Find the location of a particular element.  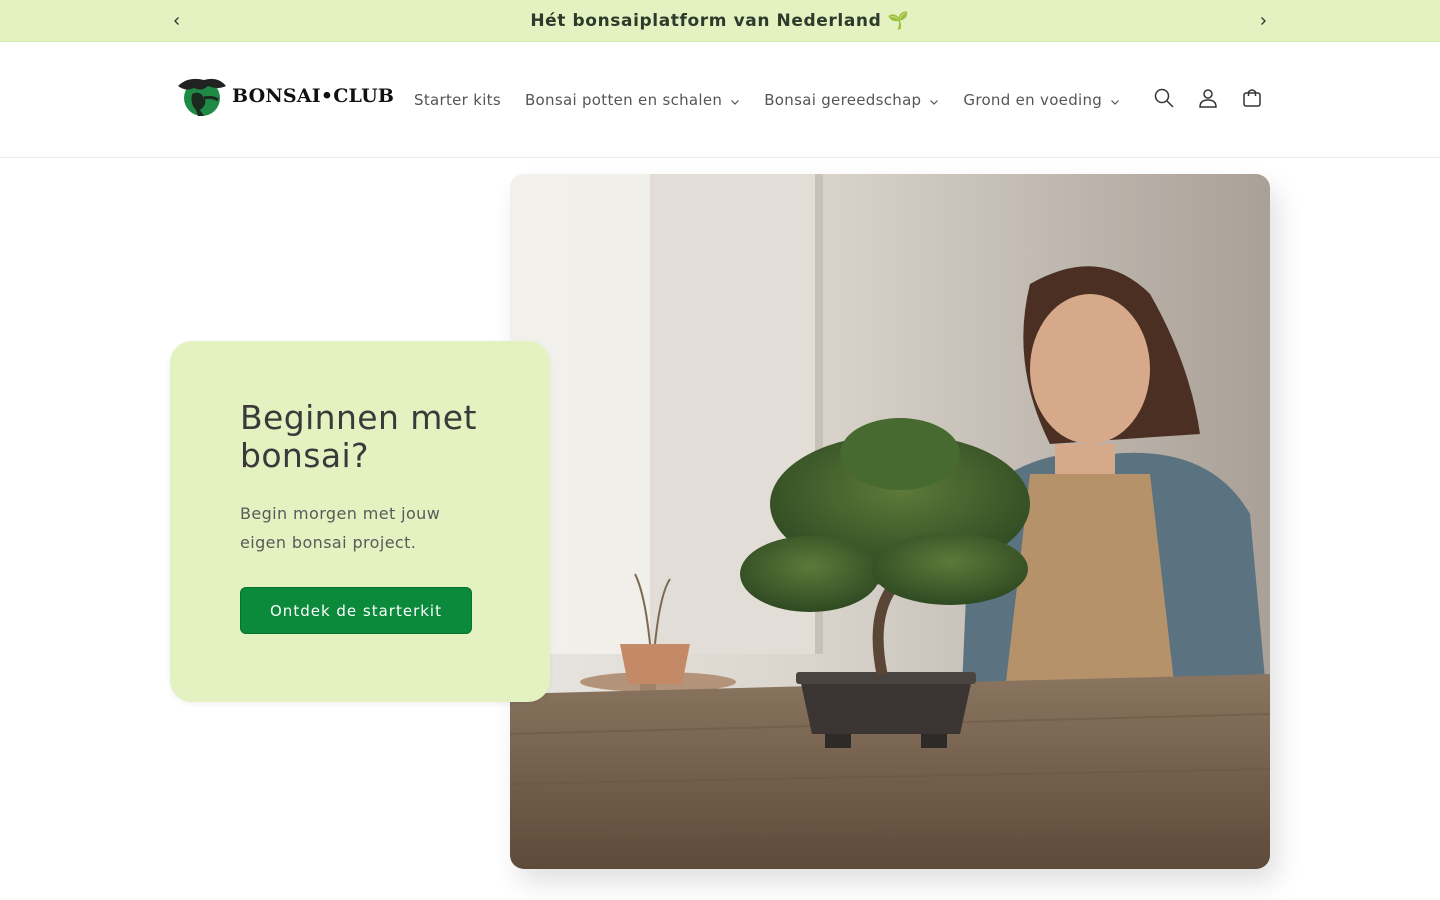

account-button is located at coordinates (1208, 98).